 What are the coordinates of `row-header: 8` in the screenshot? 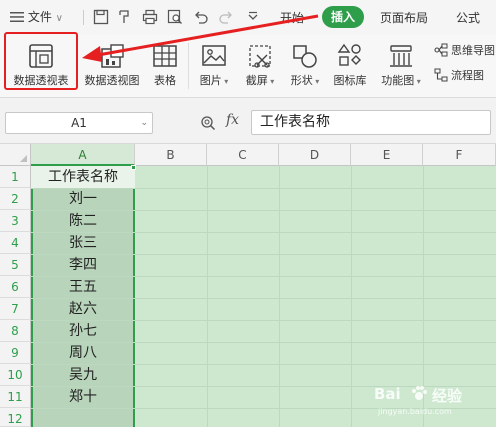 It's located at (15, 331).